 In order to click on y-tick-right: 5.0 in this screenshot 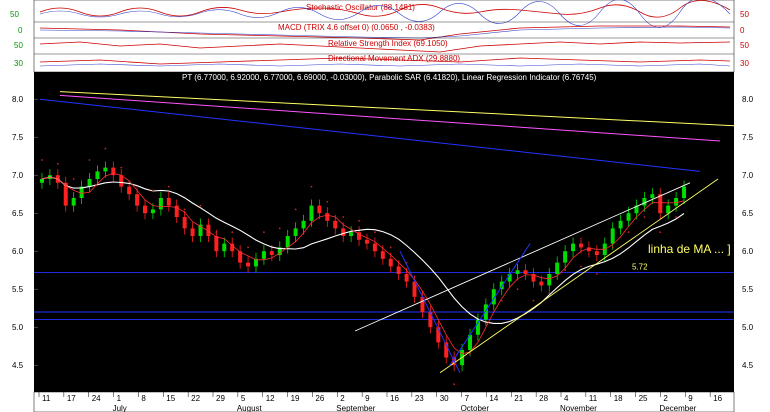, I will do `click(748, 327)`.